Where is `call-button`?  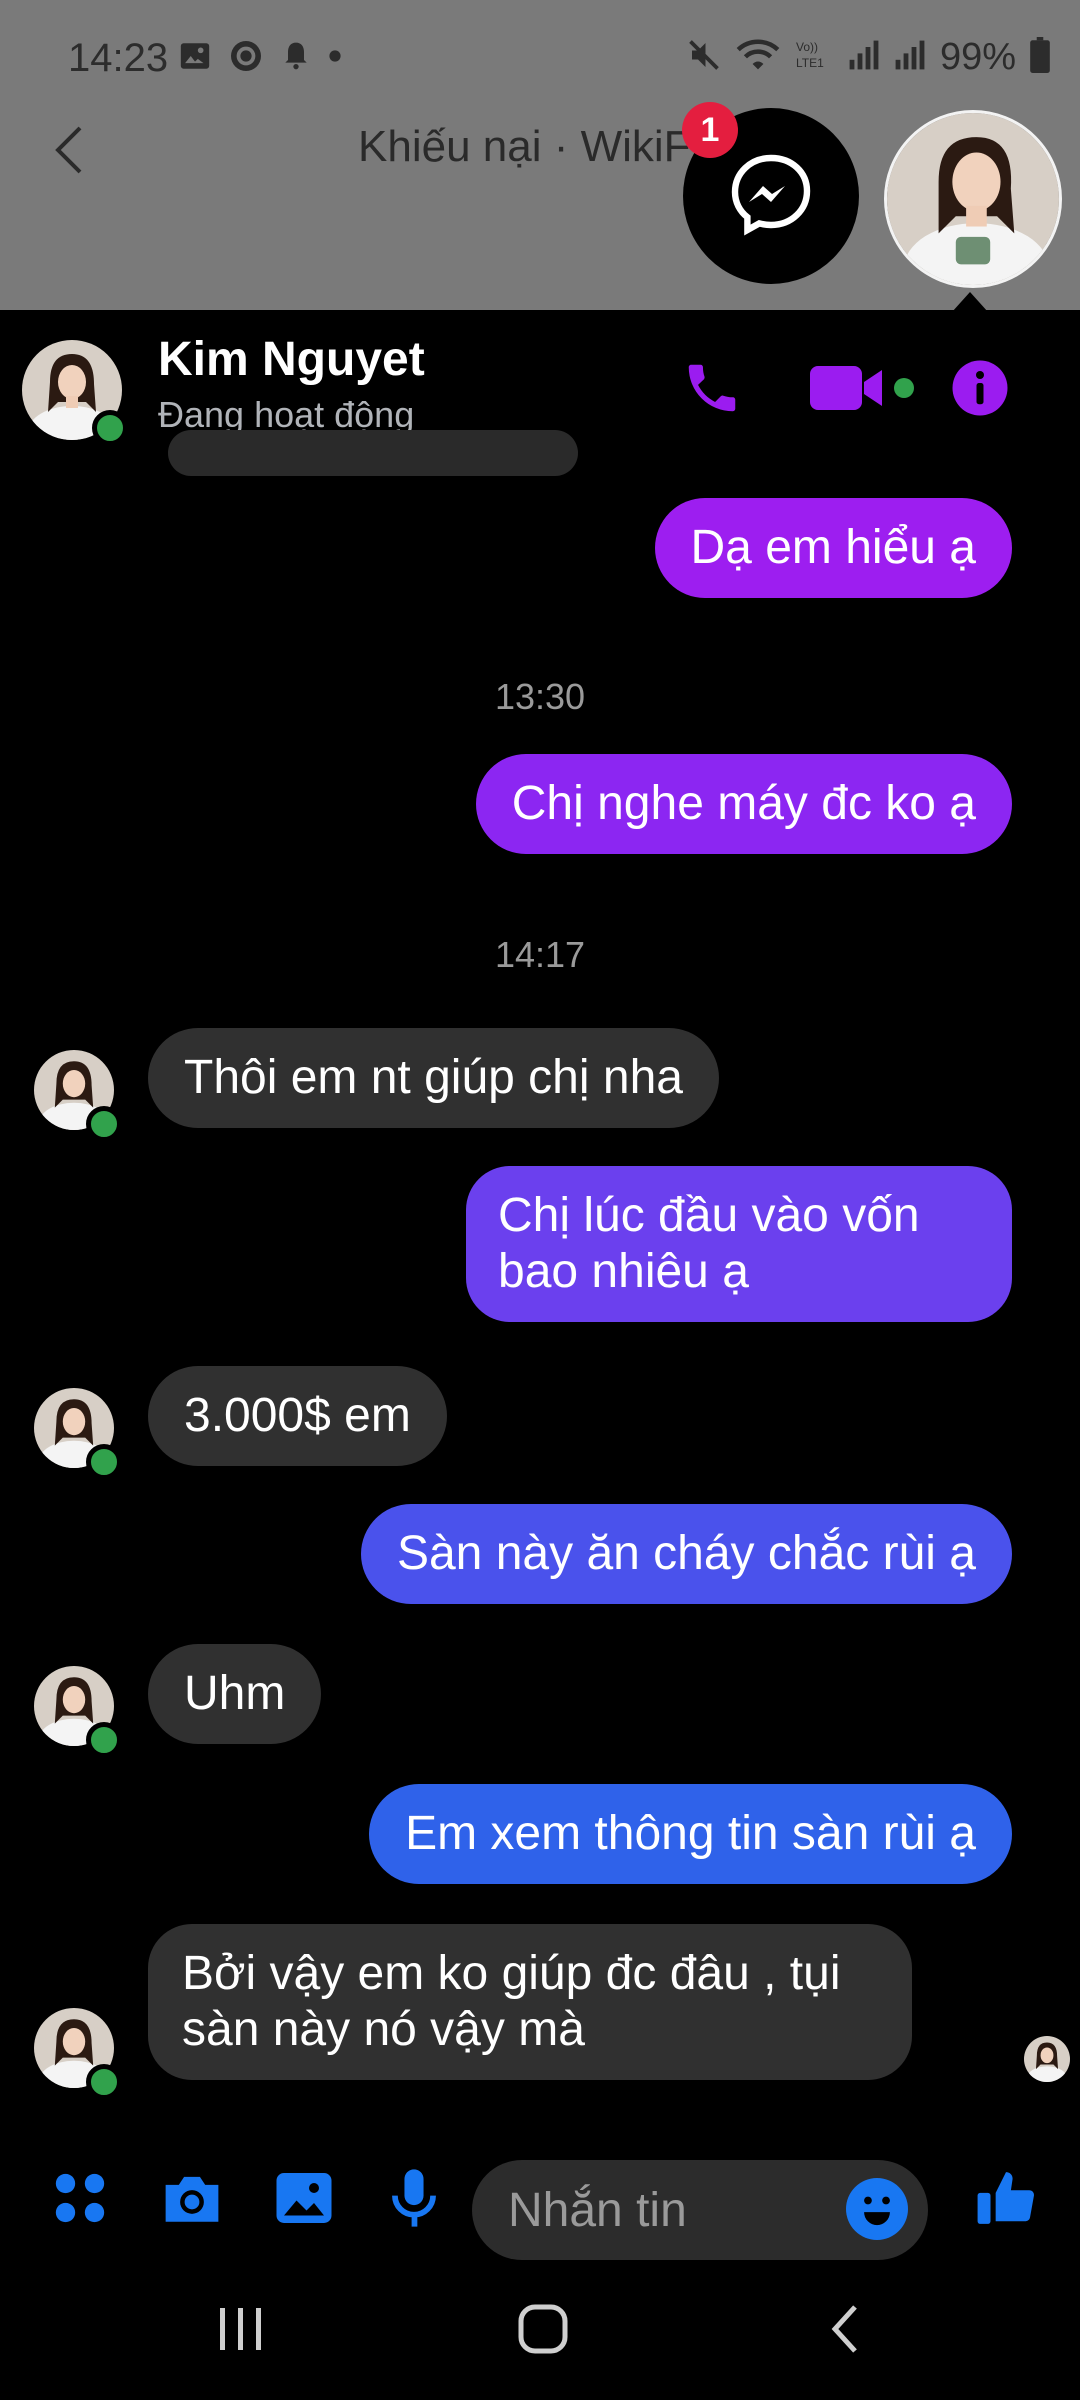
call-button is located at coordinates (712, 390).